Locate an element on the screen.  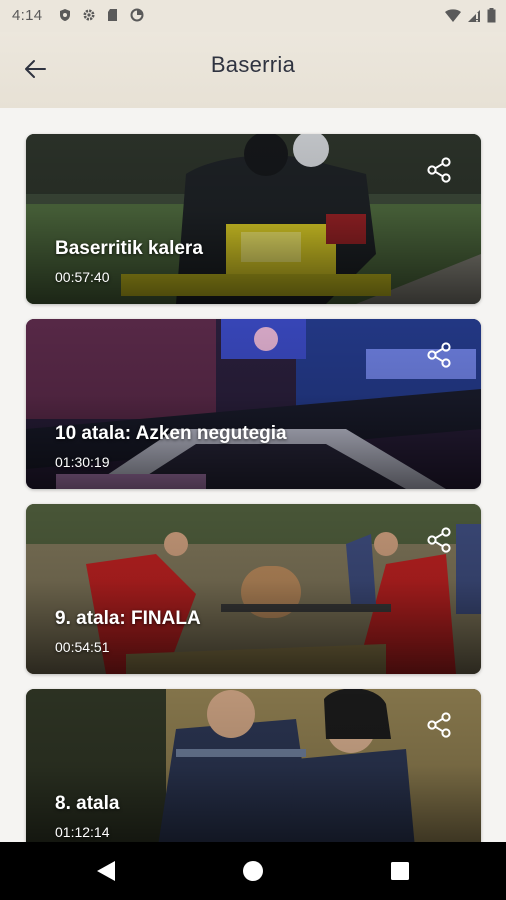
episode-duration: 01:30:19 is located at coordinates (82, 462).